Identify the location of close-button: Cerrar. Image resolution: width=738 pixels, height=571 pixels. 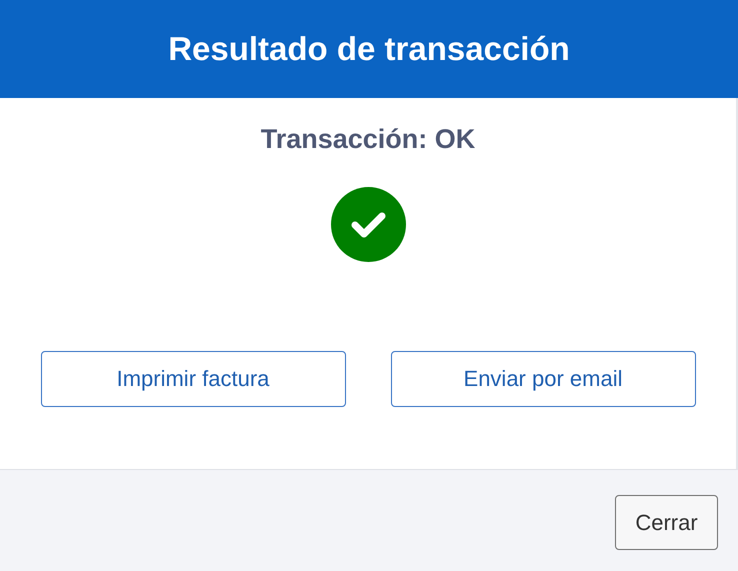
(666, 522).